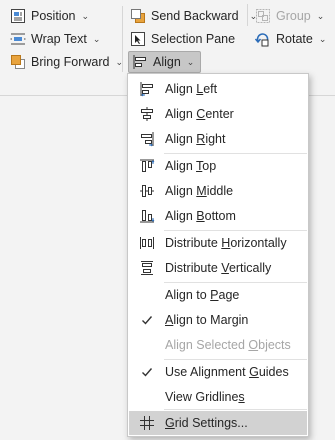 The height and width of the screenshot is (440, 335). Describe the element at coordinates (147, 243) in the screenshot. I see `distribute-horizontally-icon` at that location.